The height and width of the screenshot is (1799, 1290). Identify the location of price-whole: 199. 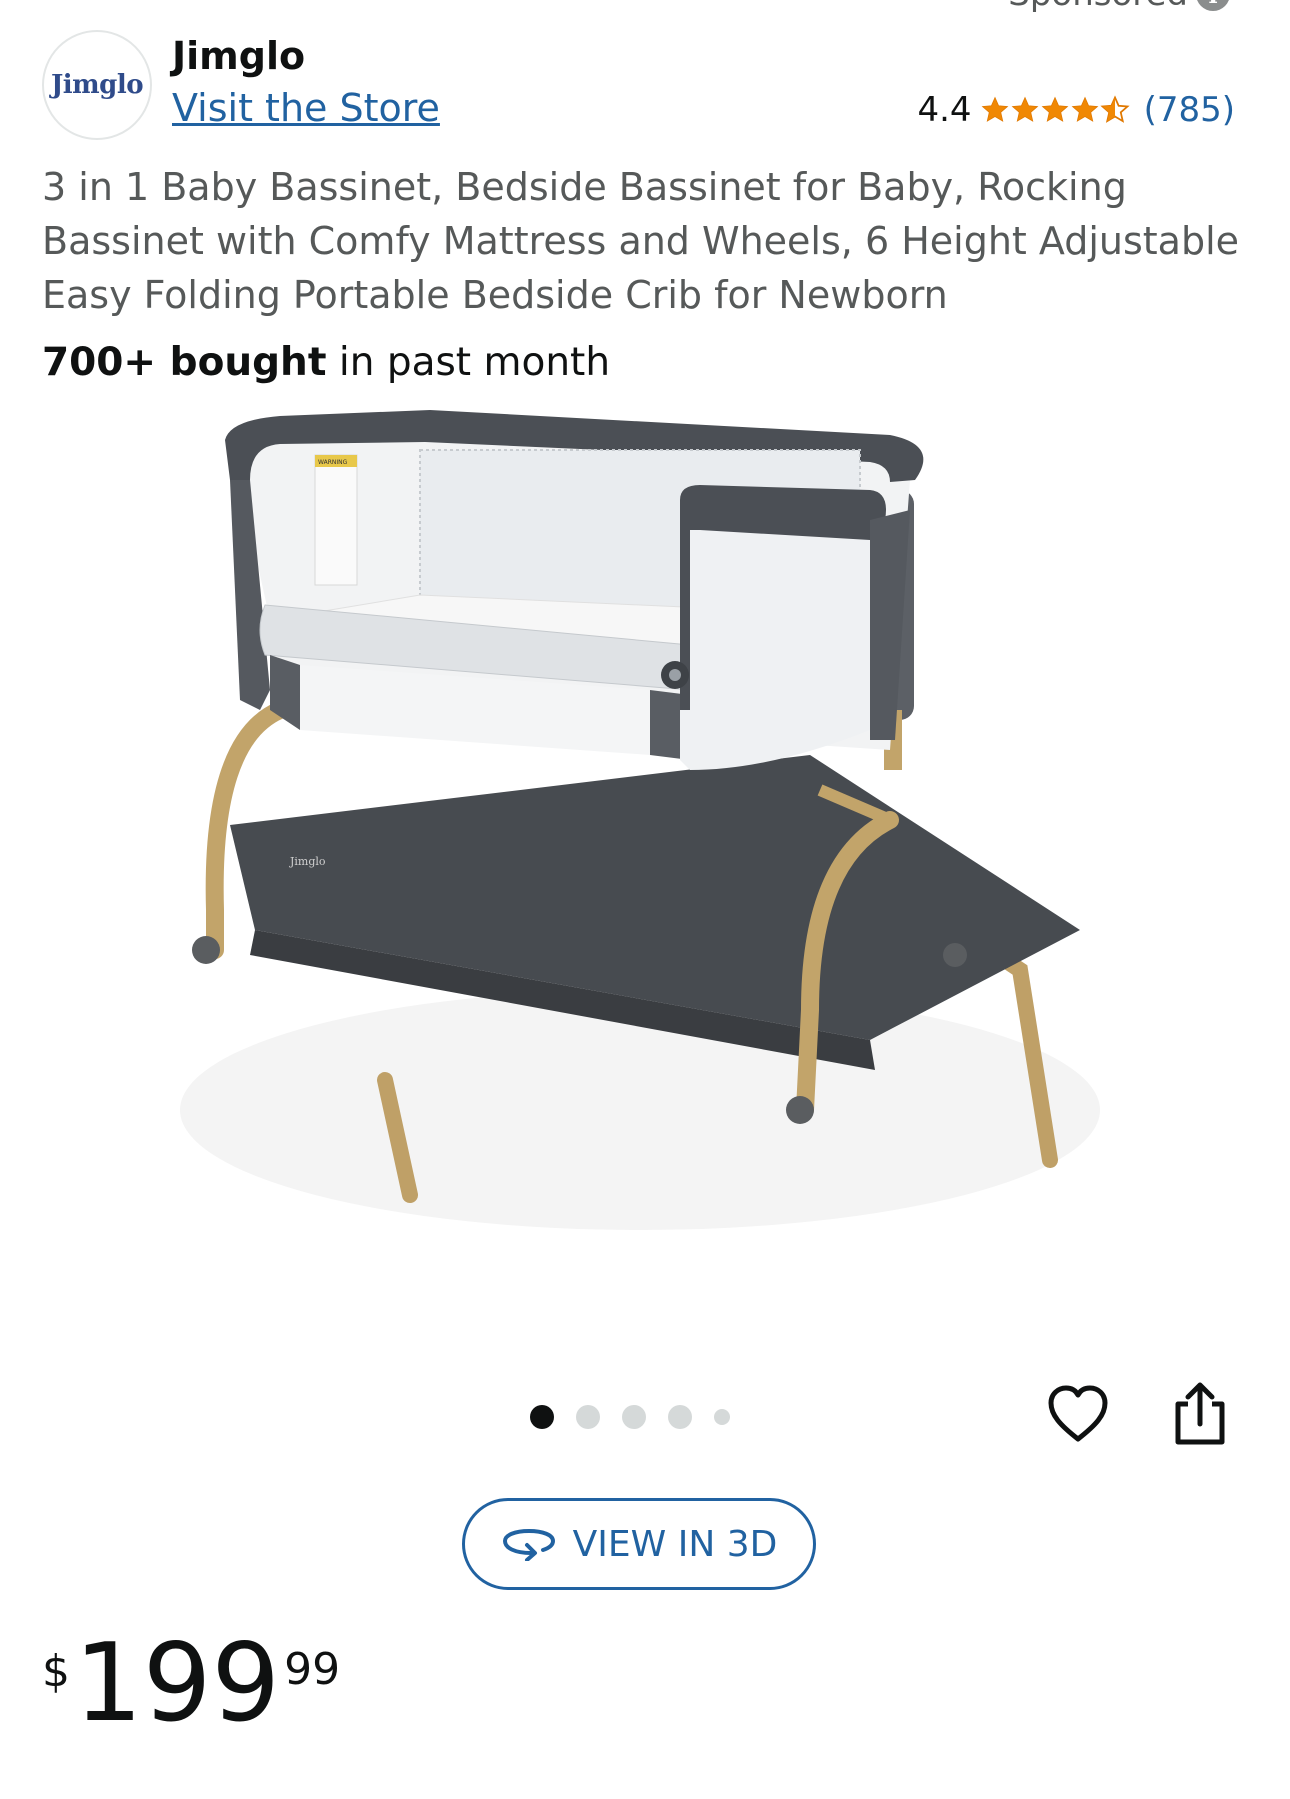
(177, 1683).